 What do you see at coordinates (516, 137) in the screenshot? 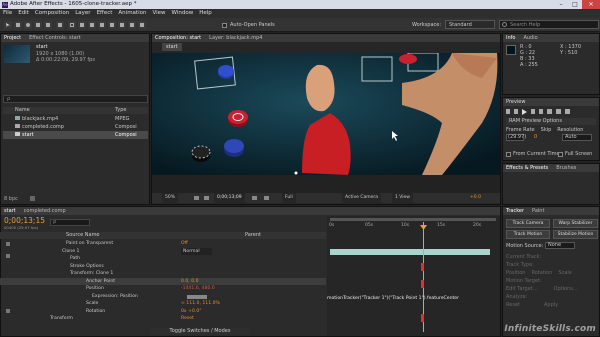
I see `frame-rate-select: (29.97)` at bounding box center [516, 137].